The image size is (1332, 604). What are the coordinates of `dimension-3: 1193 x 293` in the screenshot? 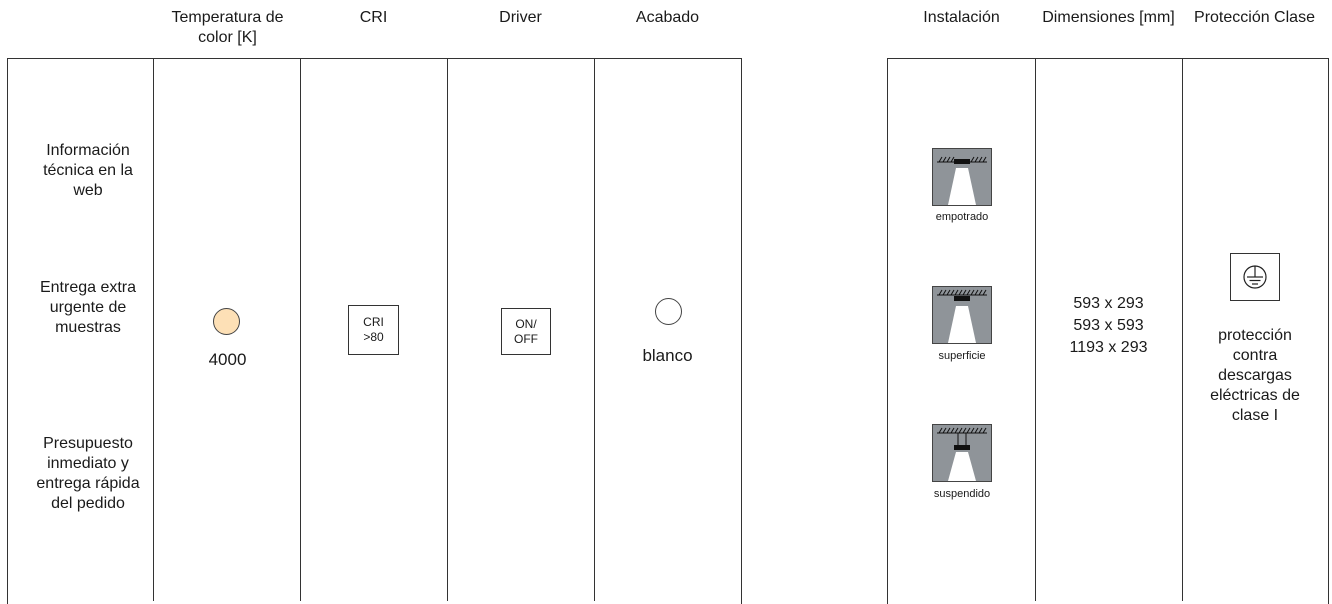 It's located at (1108, 347).